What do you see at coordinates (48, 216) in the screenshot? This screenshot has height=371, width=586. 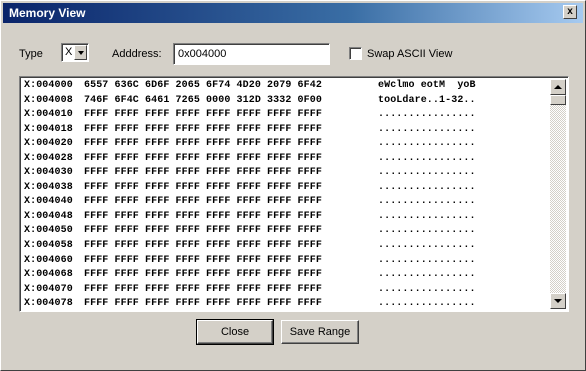 I see `memory-row-addr: X:004048` at bounding box center [48, 216].